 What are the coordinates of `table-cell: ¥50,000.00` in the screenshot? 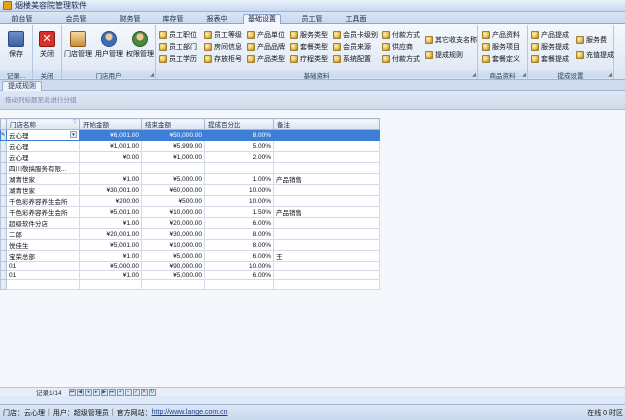 It's located at (173, 135).